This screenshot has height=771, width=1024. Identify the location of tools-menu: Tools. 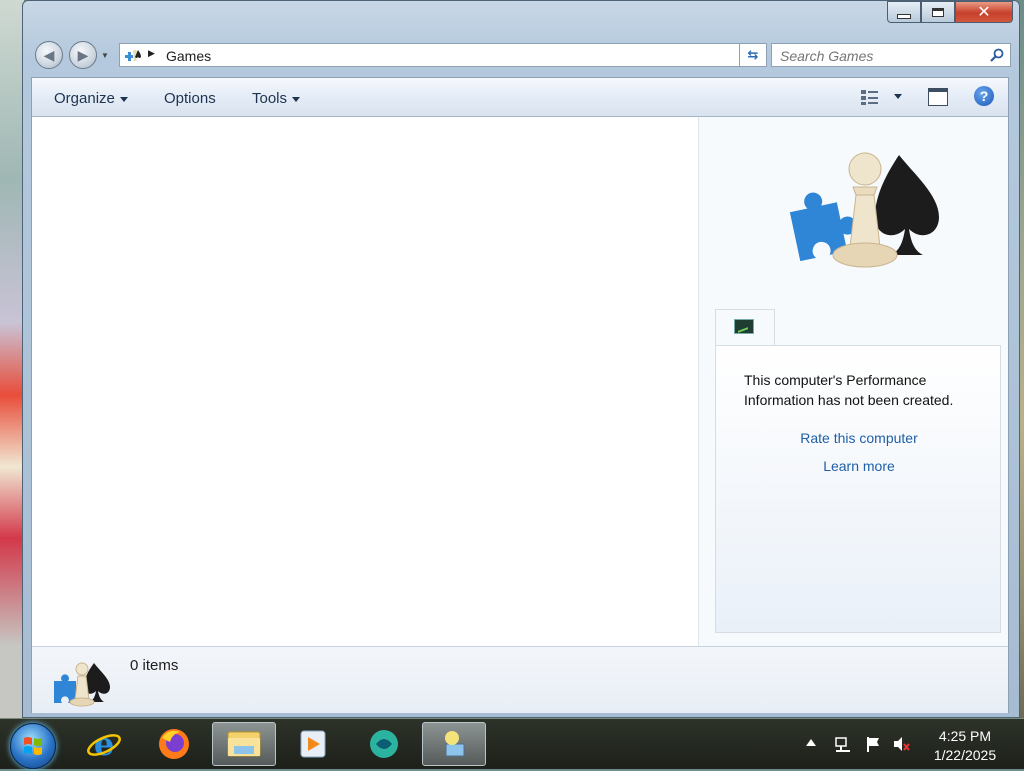
(276, 98).